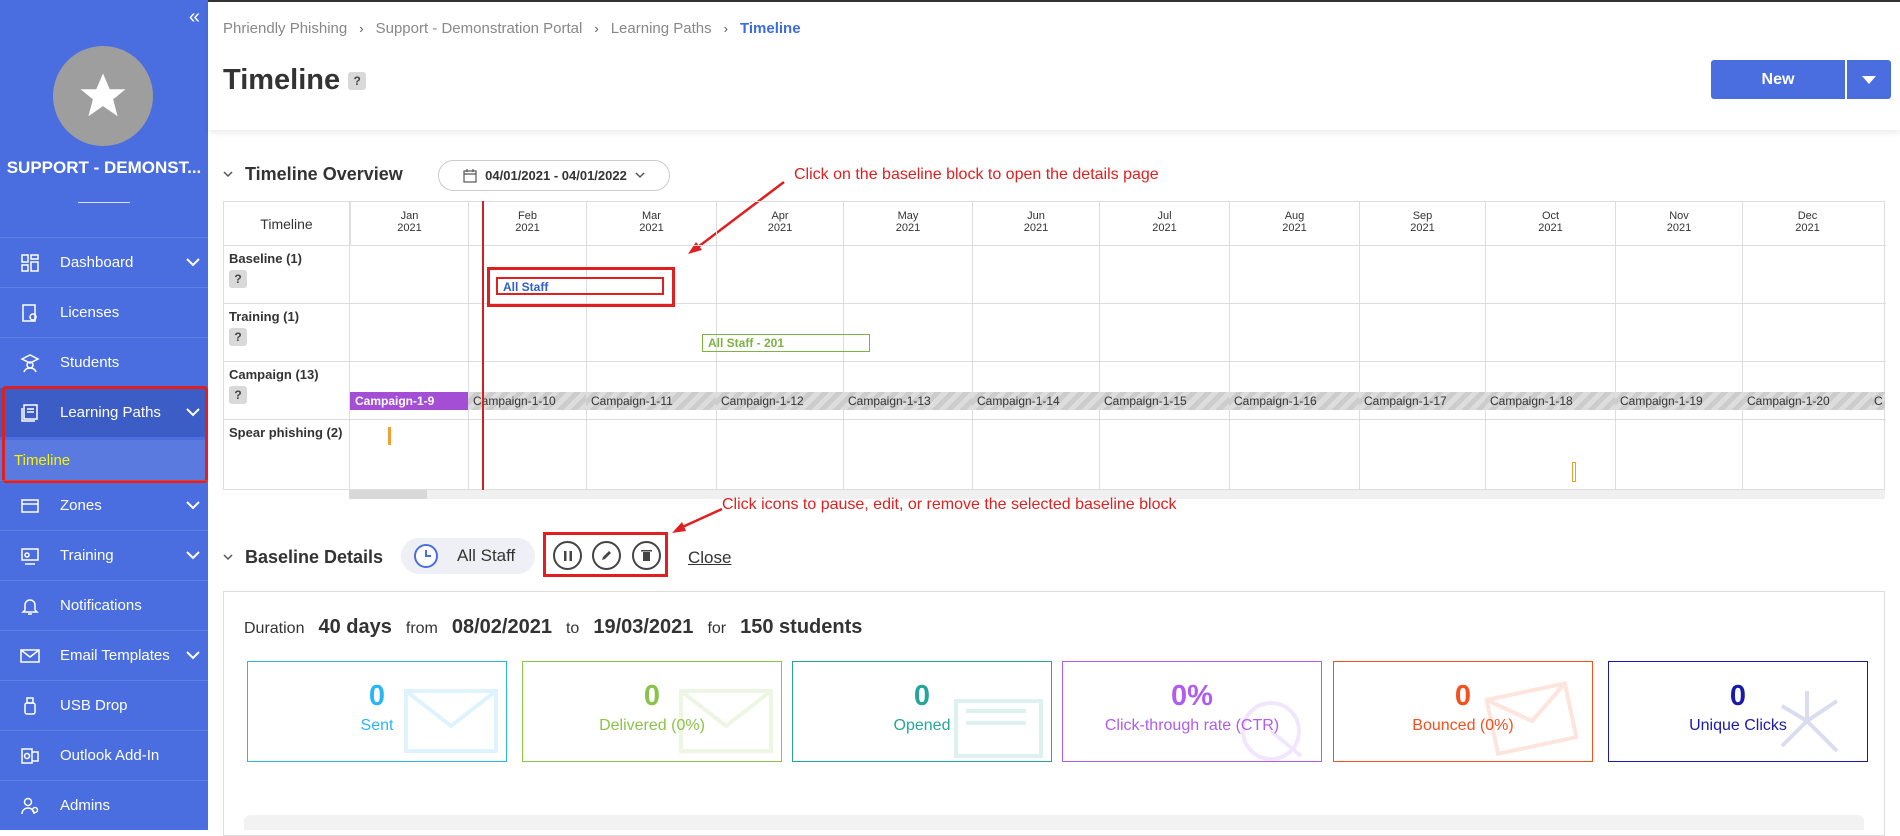 The width and height of the screenshot is (1900, 836). What do you see at coordinates (1809, 722) in the screenshot?
I see `click-burst-icon` at bounding box center [1809, 722].